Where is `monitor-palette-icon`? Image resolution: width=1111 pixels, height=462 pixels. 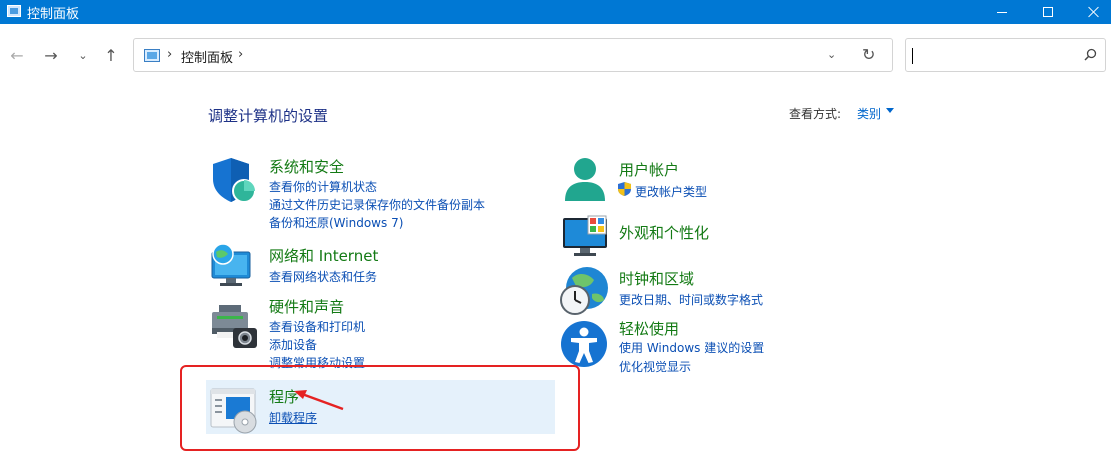 monitor-palette-icon is located at coordinates (585, 236).